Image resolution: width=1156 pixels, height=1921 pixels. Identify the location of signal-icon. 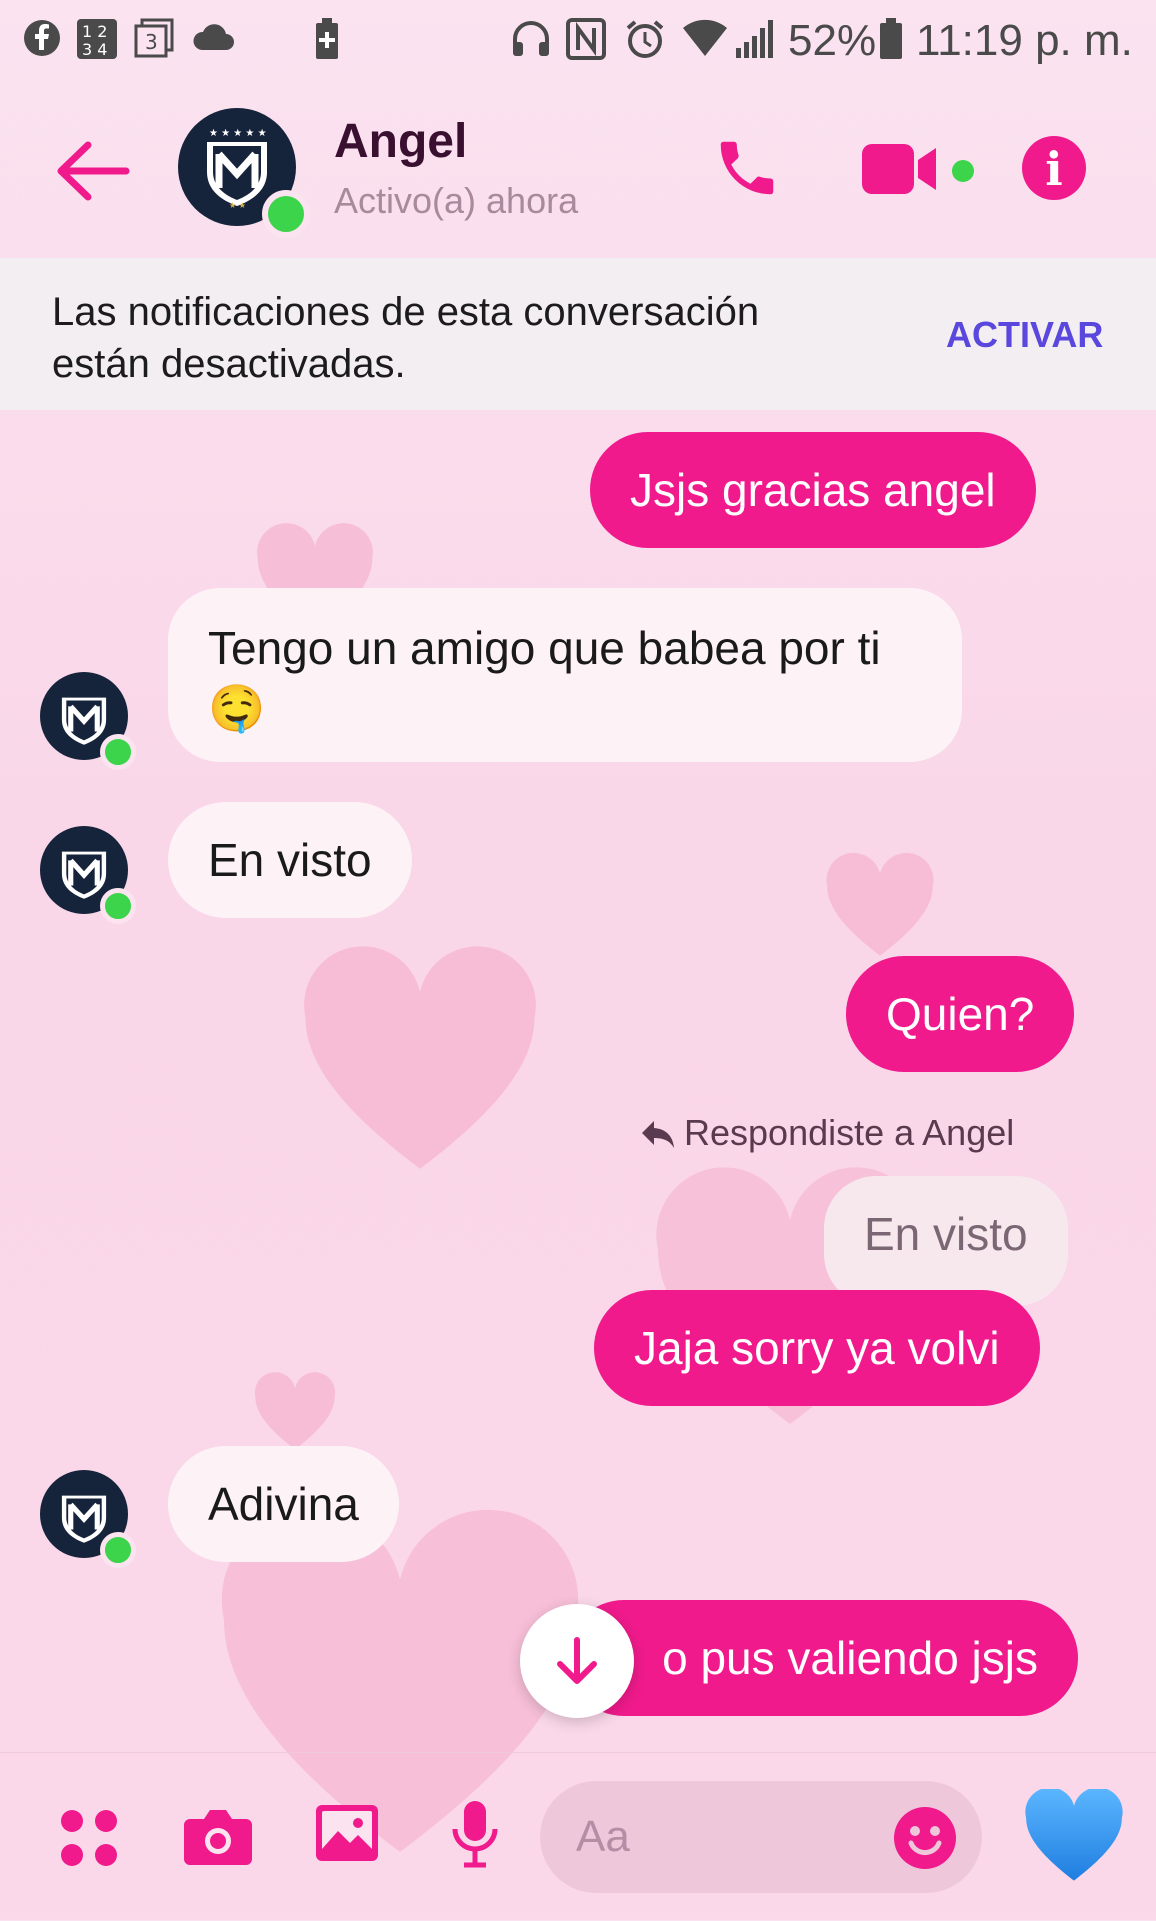
(756, 44).